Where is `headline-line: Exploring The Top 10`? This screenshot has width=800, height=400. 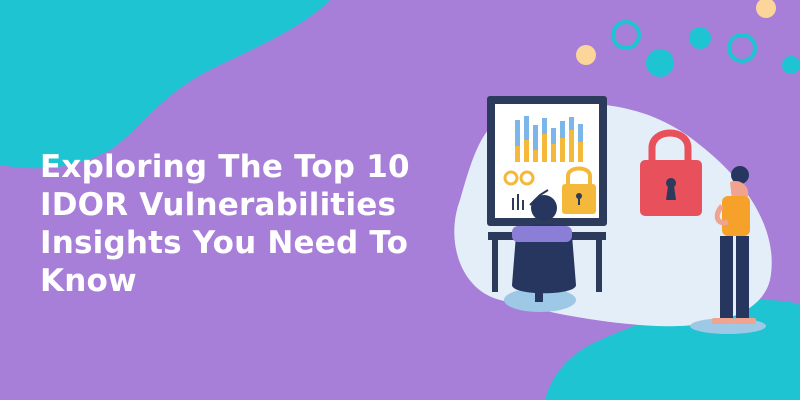
headline-line: Exploring The Top 10 is located at coordinates (225, 167).